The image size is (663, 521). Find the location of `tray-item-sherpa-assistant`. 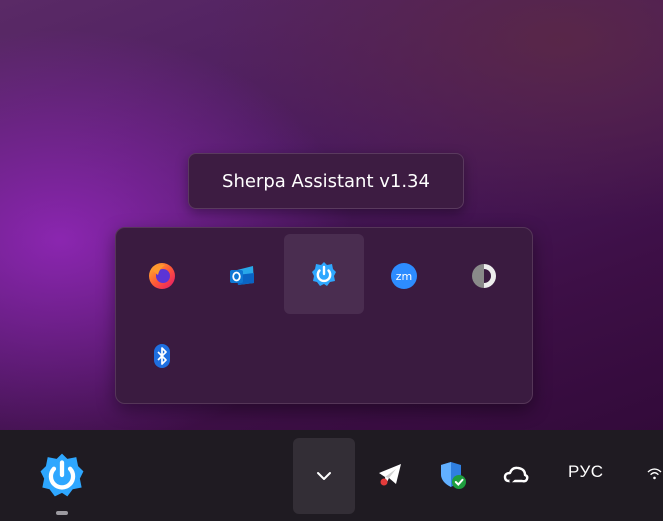

tray-item-sherpa-assistant is located at coordinates (324, 274).